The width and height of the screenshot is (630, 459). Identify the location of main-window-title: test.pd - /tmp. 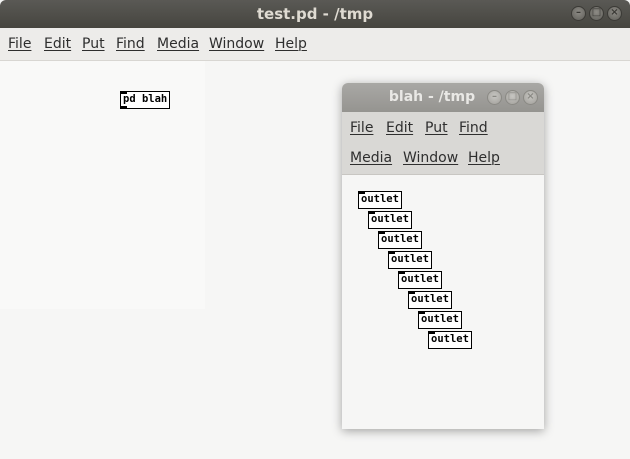
(315, 14).